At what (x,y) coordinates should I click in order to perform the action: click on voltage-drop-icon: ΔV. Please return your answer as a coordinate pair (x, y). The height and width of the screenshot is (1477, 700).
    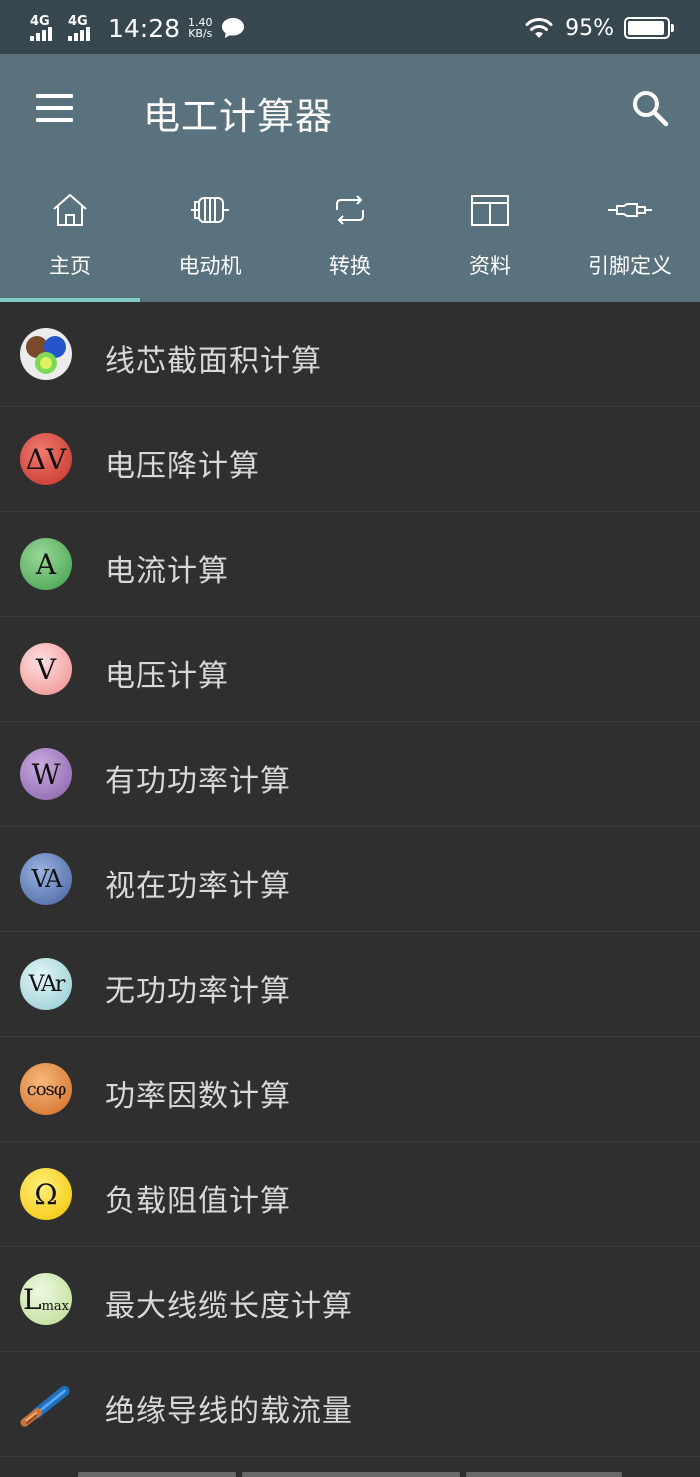
    Looking at the image, I should click on (46, 459).